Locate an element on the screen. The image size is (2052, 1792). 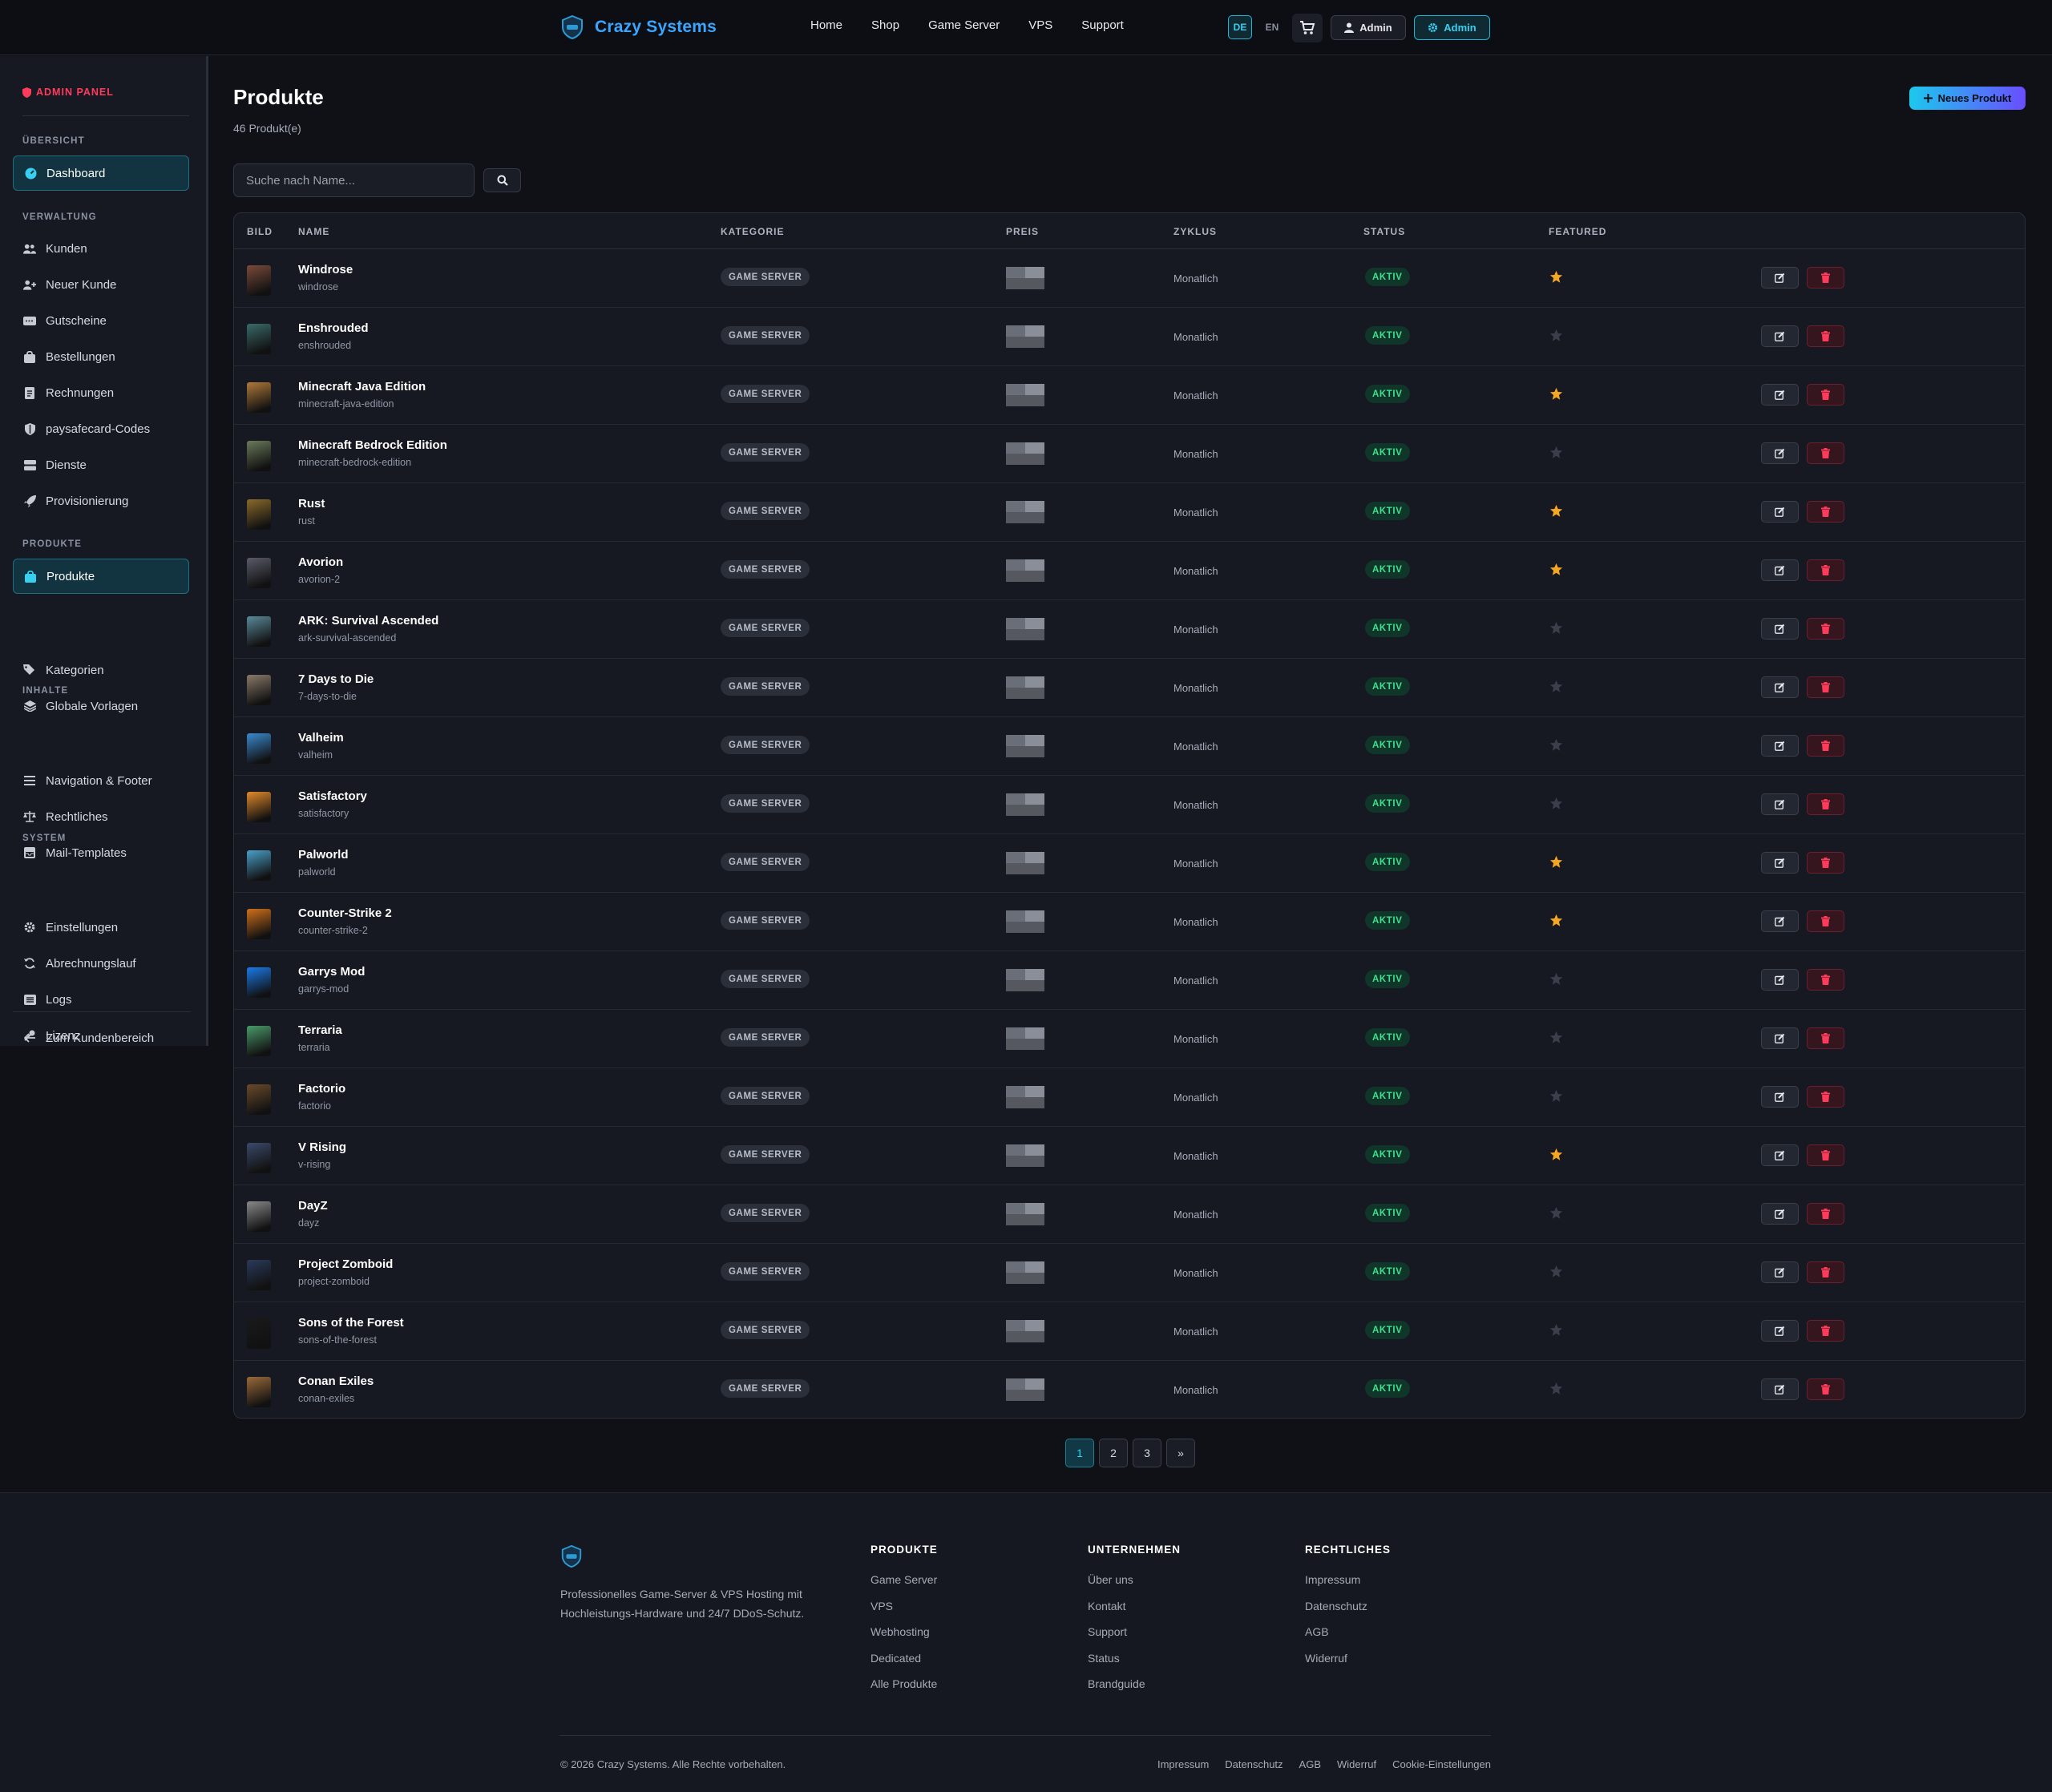
sidebar-item-billing-run: Abrechnungslauf is located at coordinates (101, 964).